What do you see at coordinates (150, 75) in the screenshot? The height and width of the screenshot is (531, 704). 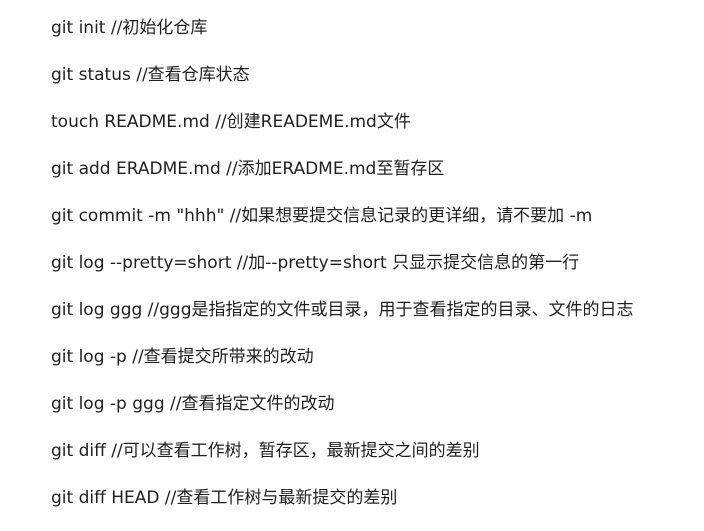 I see `note-line: git status //查看仓库状态` at bounding box center [150, 75].